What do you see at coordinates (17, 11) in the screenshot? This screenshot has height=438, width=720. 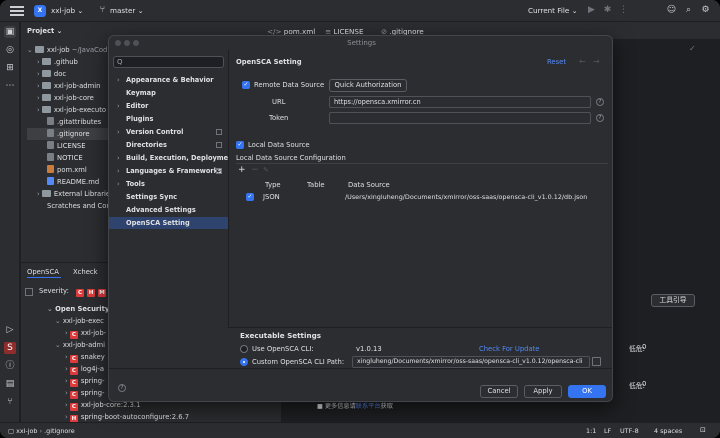 I see `main-menu-icon` at bounding box center [17, 11].